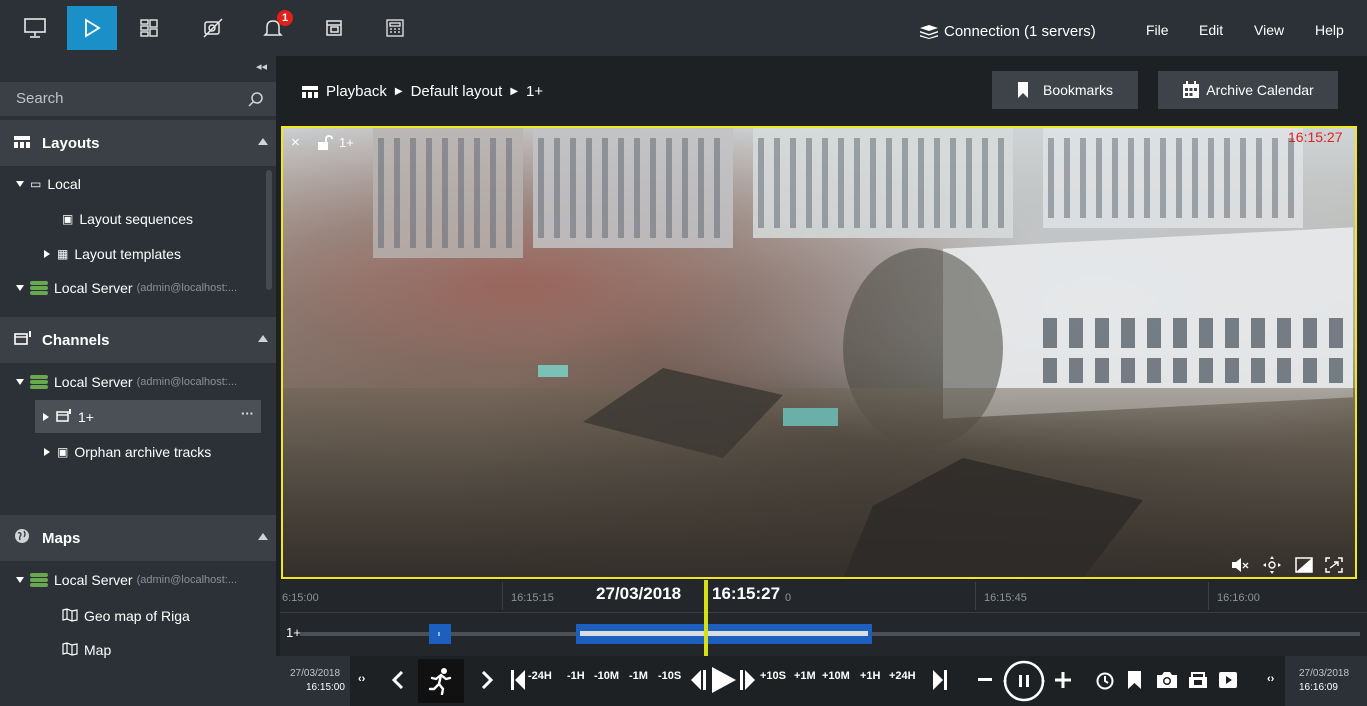 This screenshot has width=1367, height=706. Describe the element at coordinates (24, 340) in the screenshot. I see `channel-icon` at that location.